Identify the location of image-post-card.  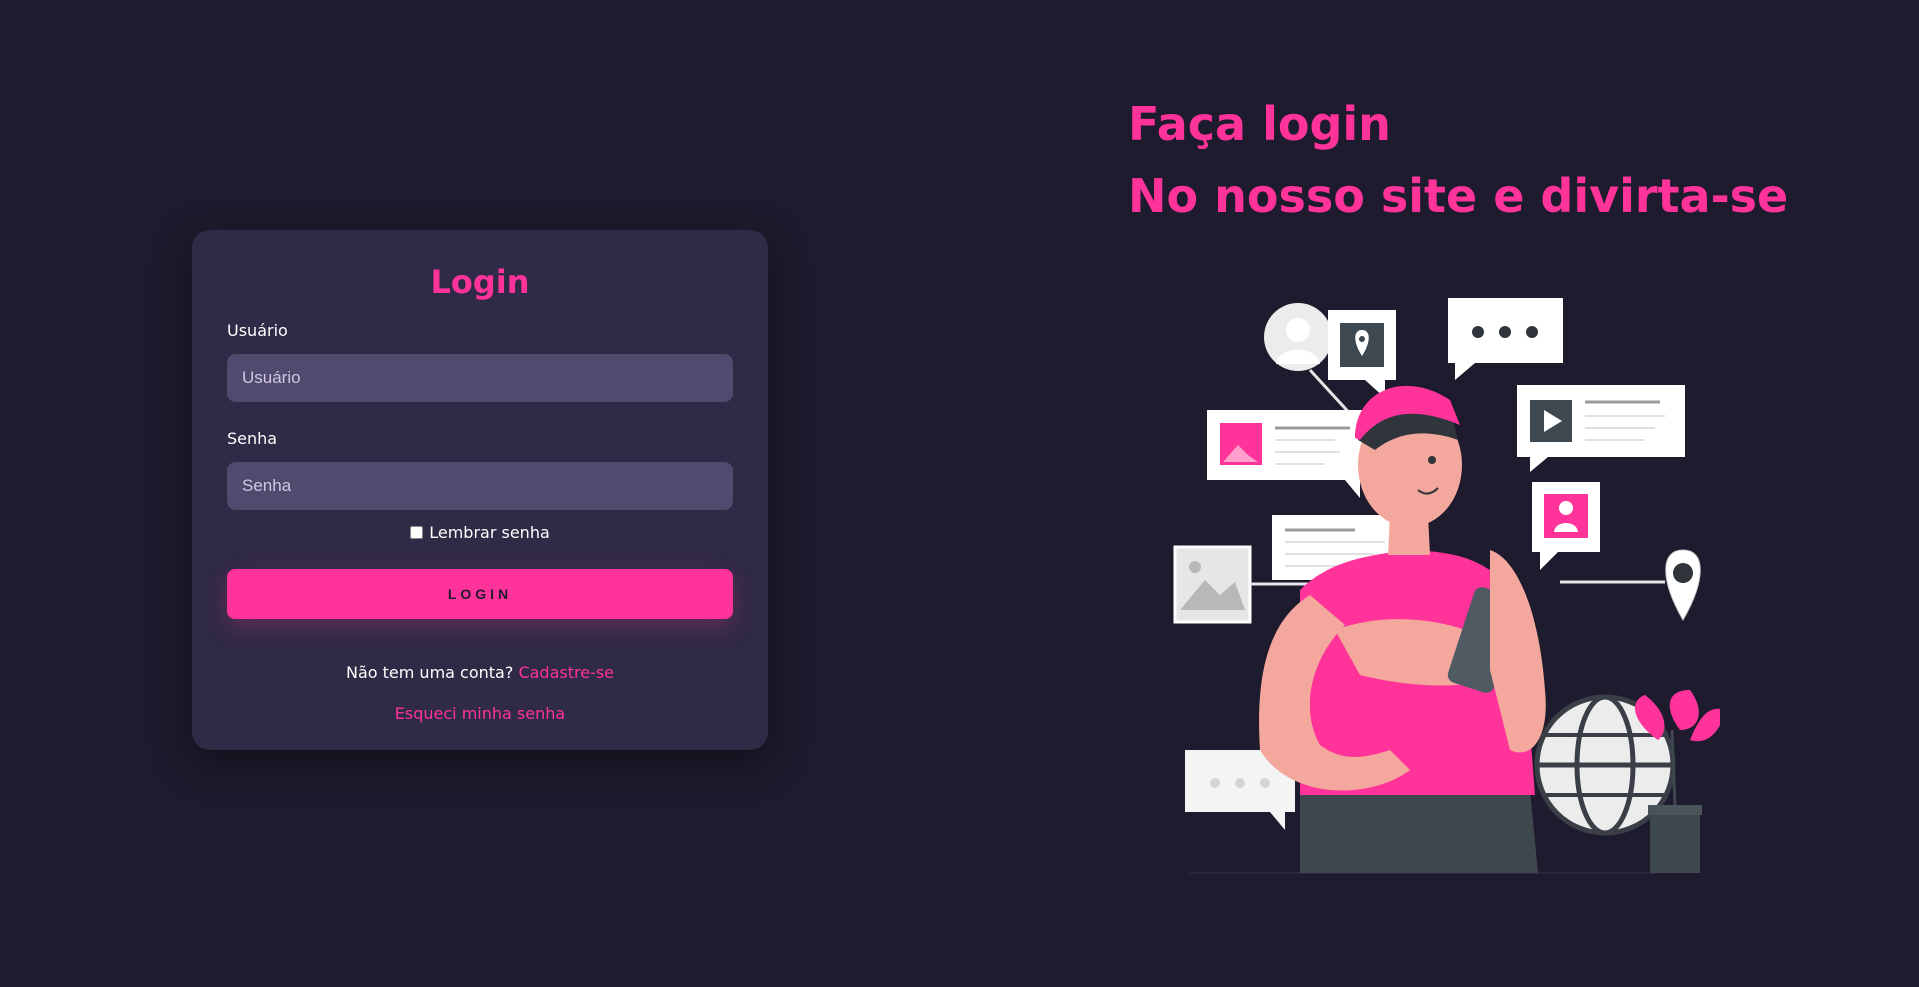
(1289, 454).